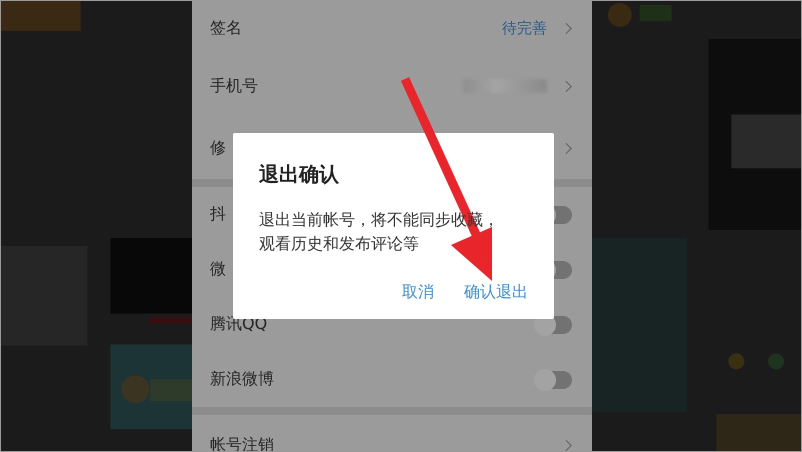  What do you see at coordinates (242, 379) in the screenshot?
I see `row-label: 新浪微博` at bounding box center [242, 379].